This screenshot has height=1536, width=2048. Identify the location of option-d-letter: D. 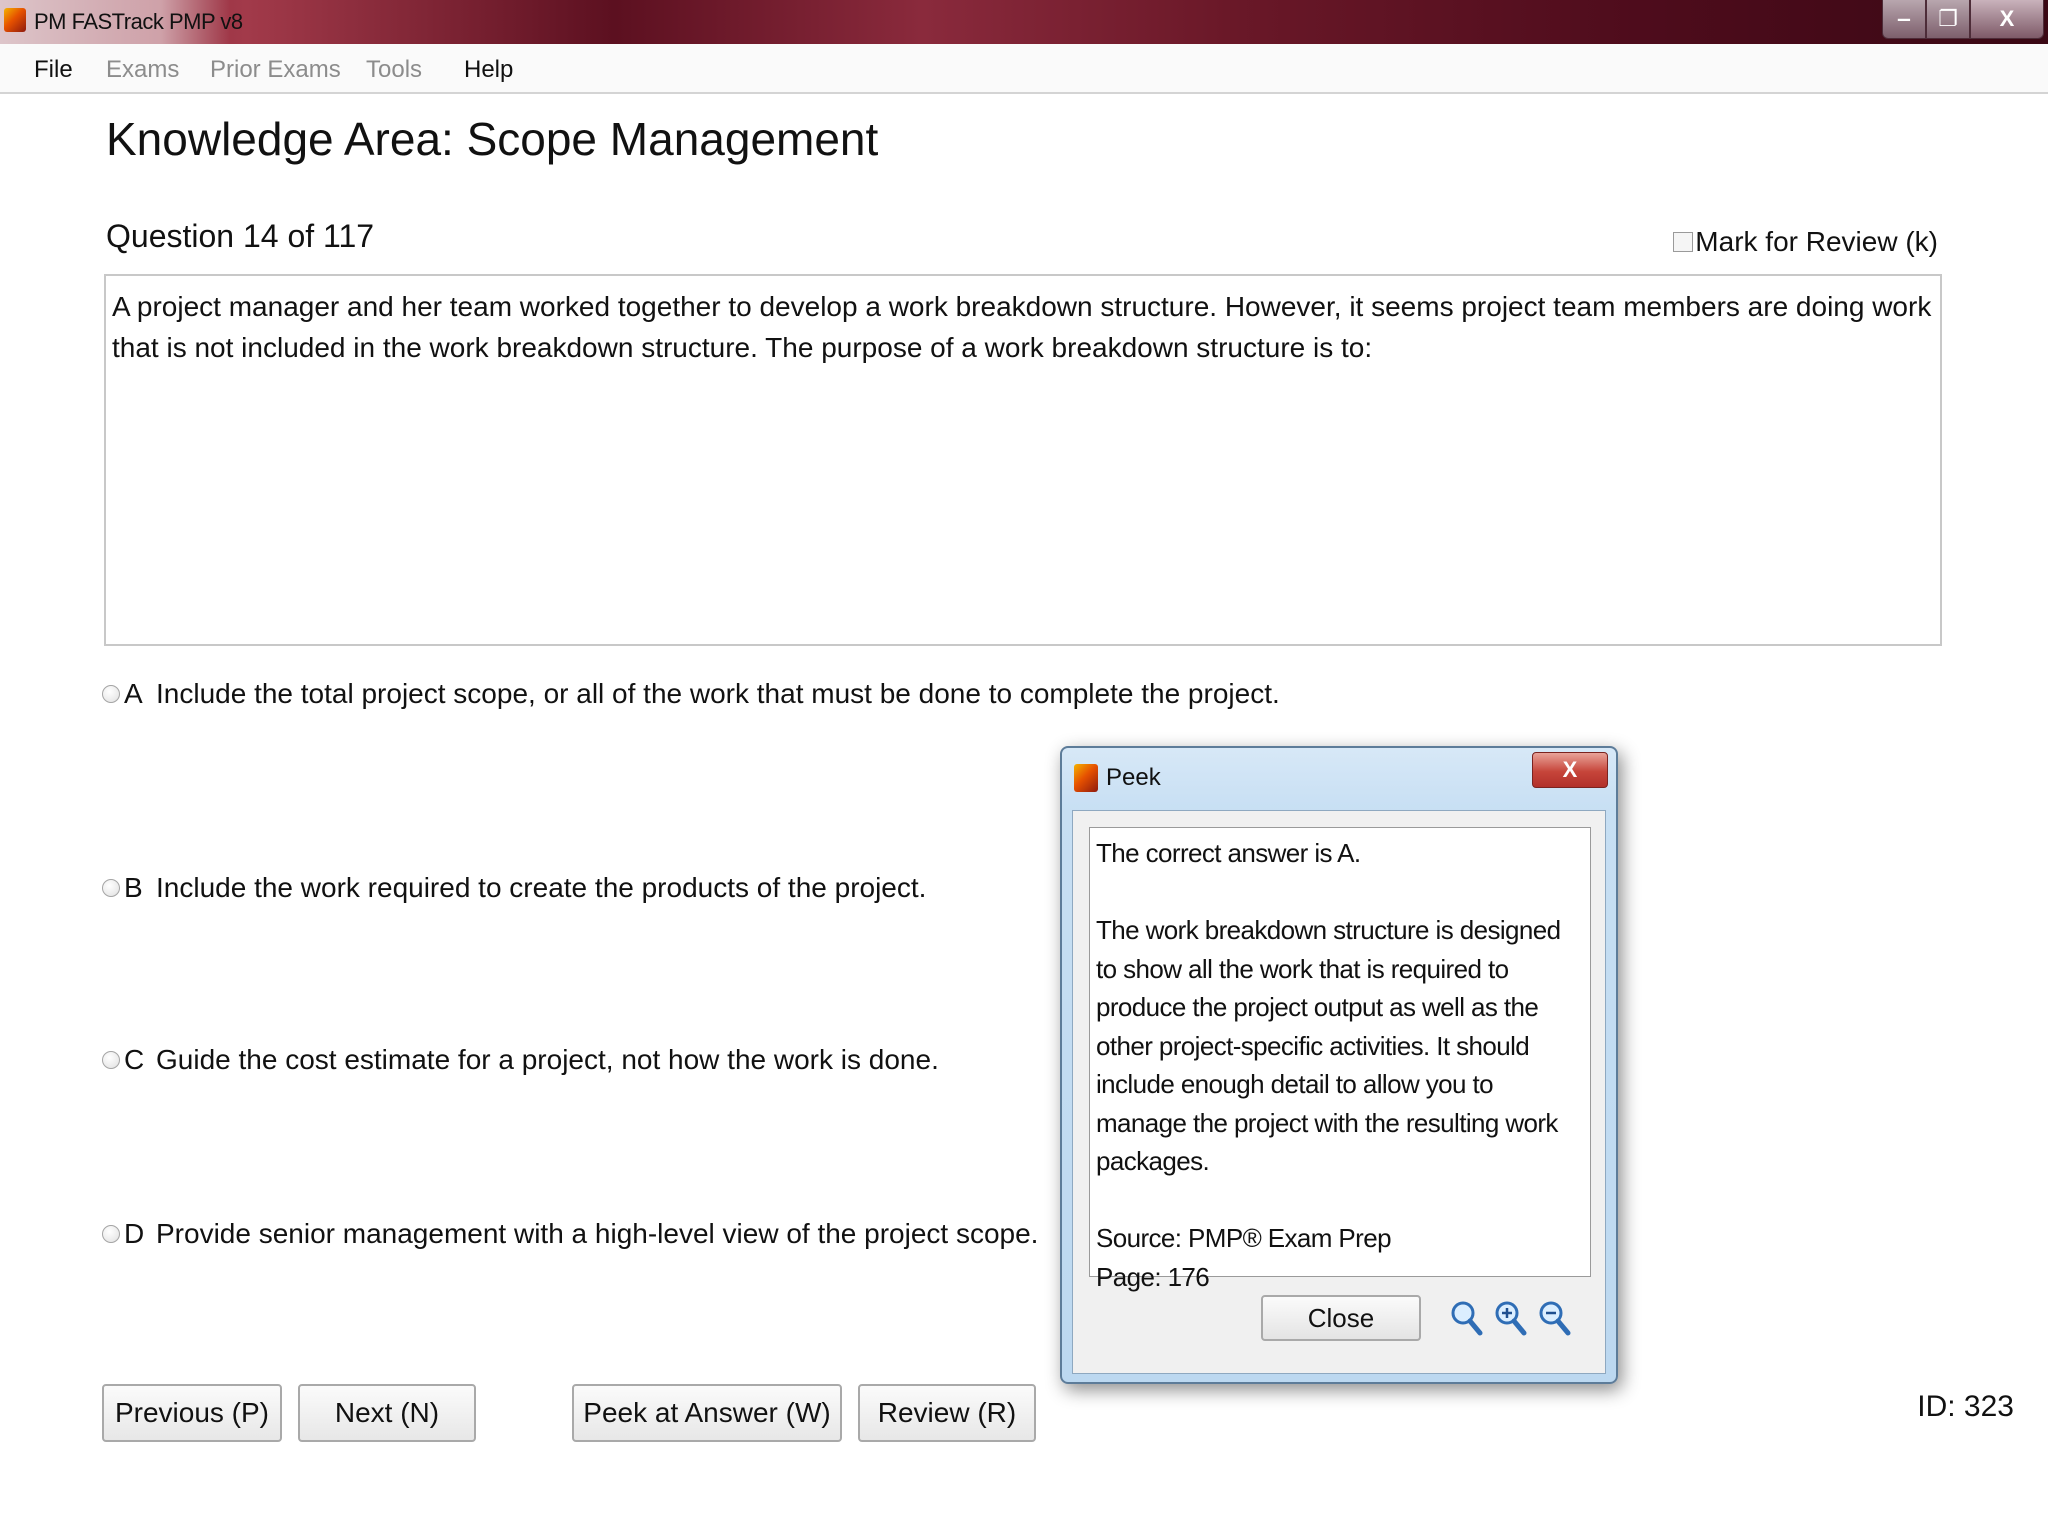
(134, 1233).